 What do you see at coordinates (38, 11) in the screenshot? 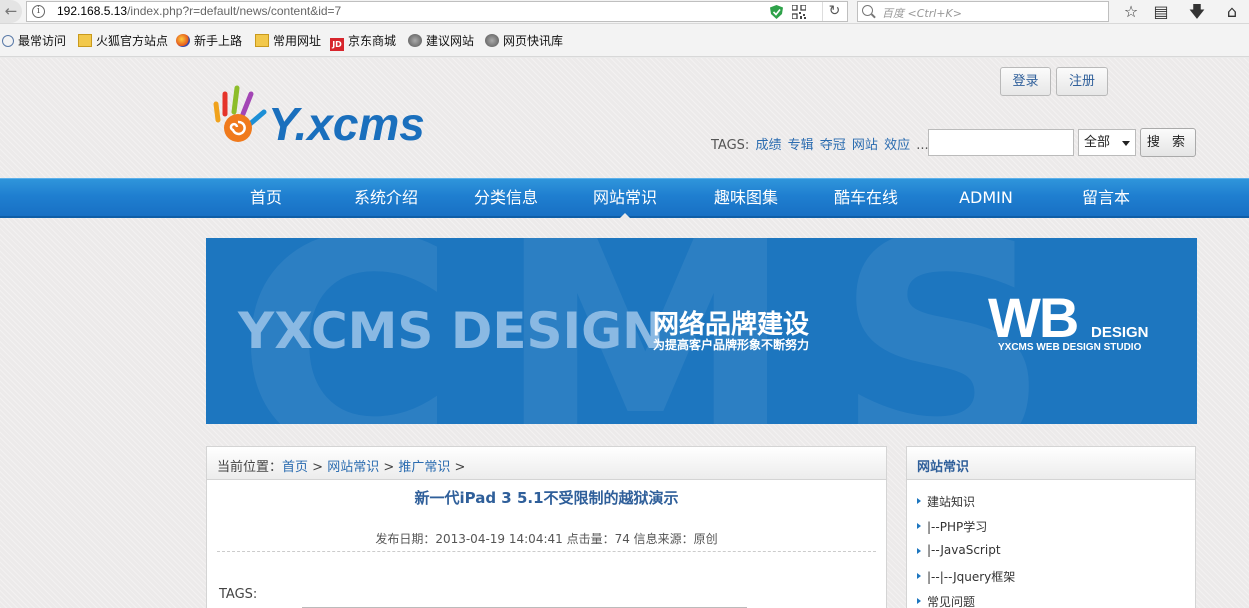
I see `info-icon: i` at bounding box center [38, 11].